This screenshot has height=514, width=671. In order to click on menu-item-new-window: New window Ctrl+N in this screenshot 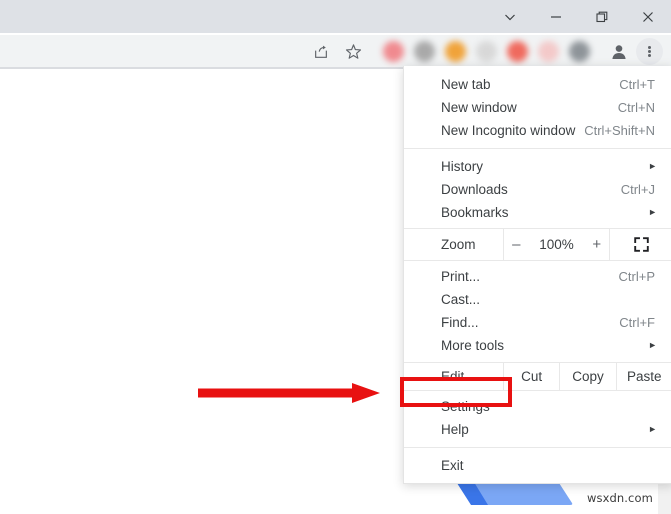, I will do `click(537, 107)`.